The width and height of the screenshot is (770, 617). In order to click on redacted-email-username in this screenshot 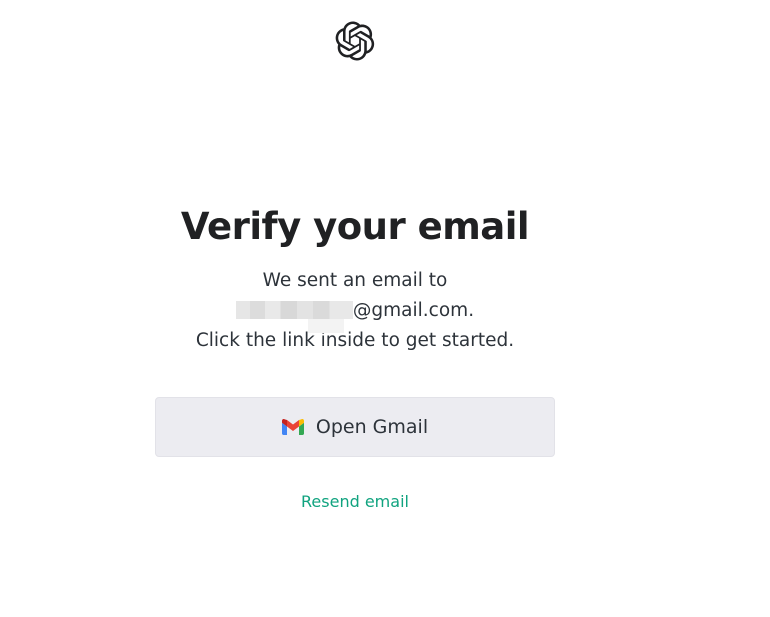, I will do `click(294, 317)`.